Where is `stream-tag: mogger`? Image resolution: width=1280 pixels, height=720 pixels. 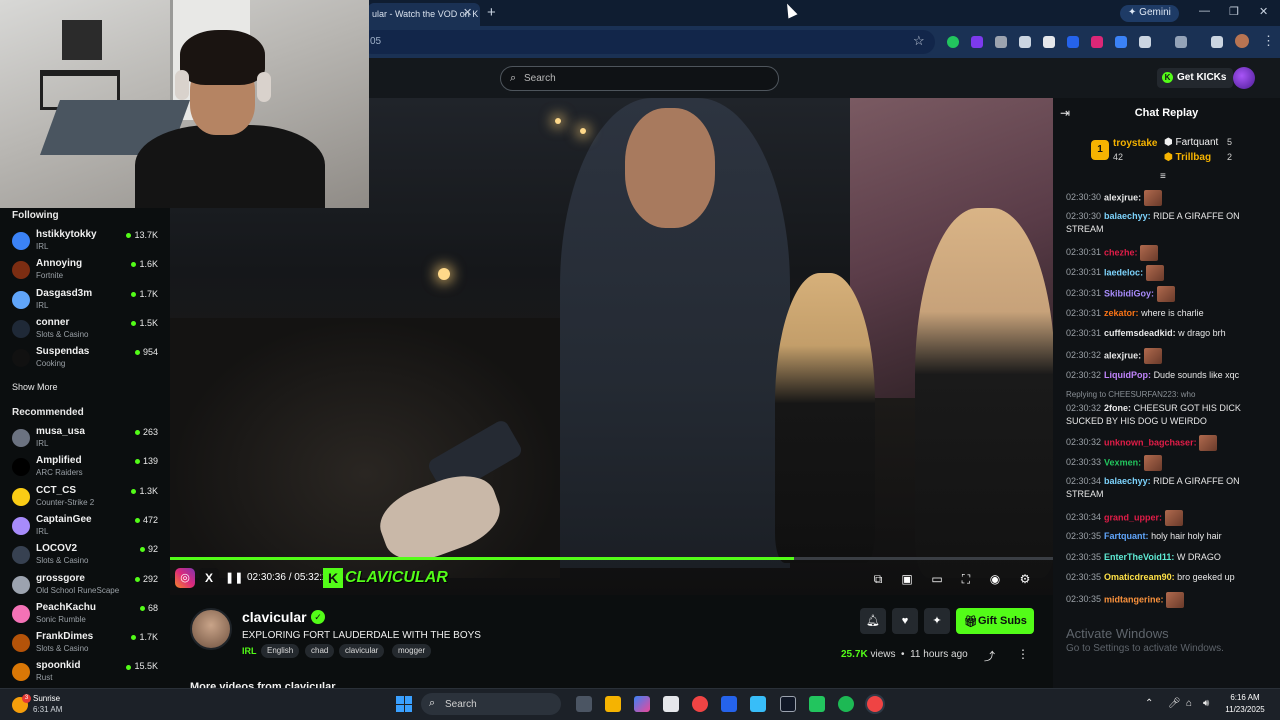 stream-tag: mogger is located at coordinates (412, 651).